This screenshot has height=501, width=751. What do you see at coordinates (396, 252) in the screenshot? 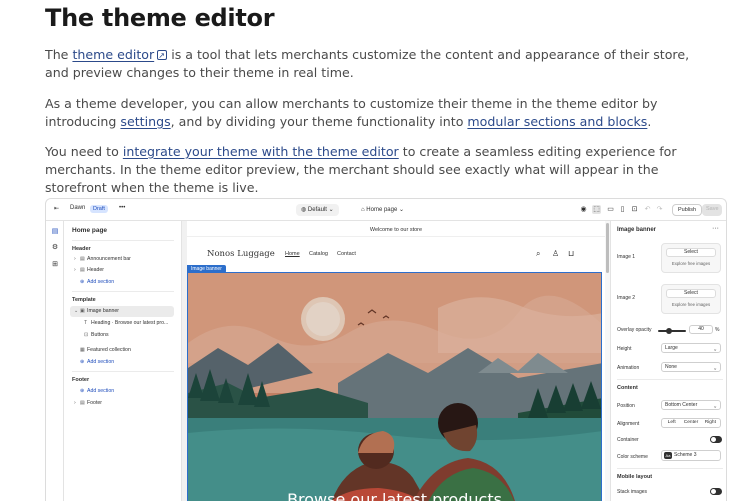
I see `store-header: Nonos Luggage Home Catalog Contact ⌕ ♙ ⊔` at bounding box center [396, 252].